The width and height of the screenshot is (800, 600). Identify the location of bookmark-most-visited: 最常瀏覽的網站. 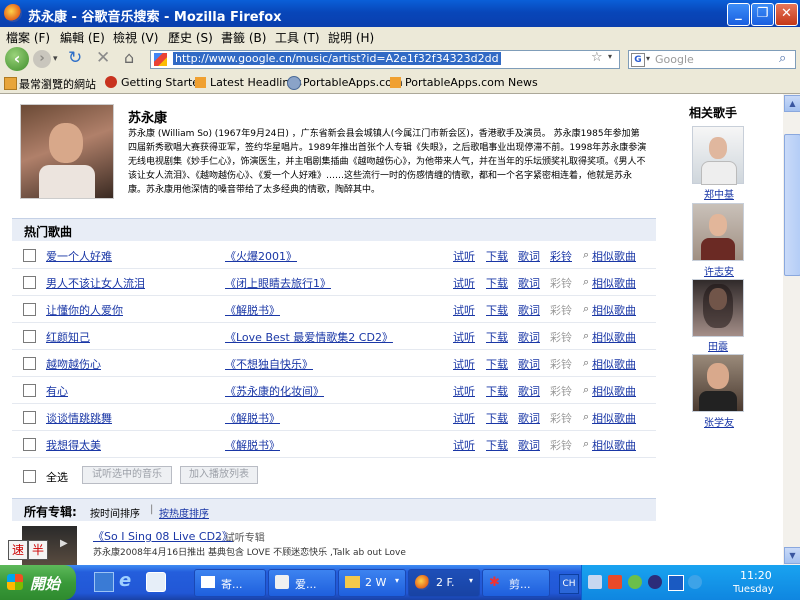
(57, 84).